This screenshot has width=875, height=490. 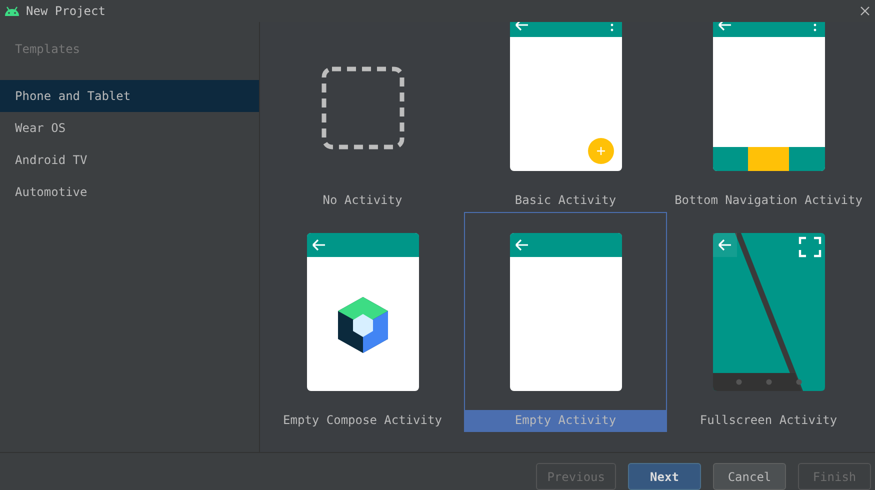 I want to click on window-title: New Project, so click(x=66, y=11).